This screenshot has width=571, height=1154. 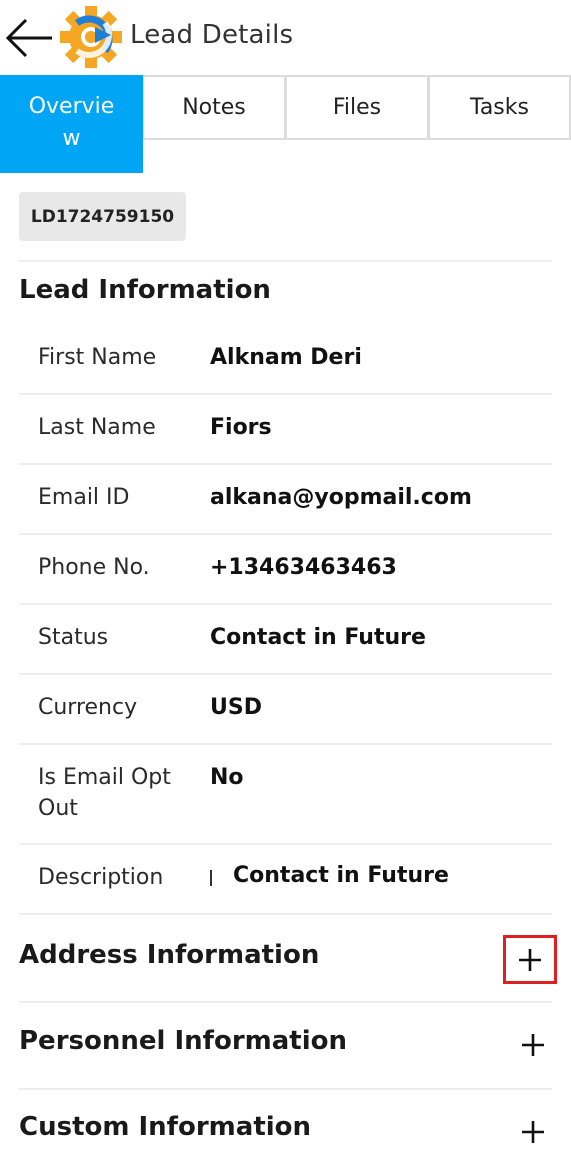 I want to click on field-value: Fiors, so click(x=241, y=427).